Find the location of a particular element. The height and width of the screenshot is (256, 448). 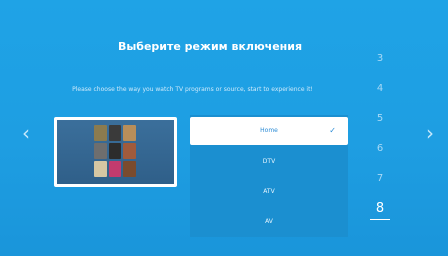

chevron-left-icon: ‹ is located at coordinates (26, 133).